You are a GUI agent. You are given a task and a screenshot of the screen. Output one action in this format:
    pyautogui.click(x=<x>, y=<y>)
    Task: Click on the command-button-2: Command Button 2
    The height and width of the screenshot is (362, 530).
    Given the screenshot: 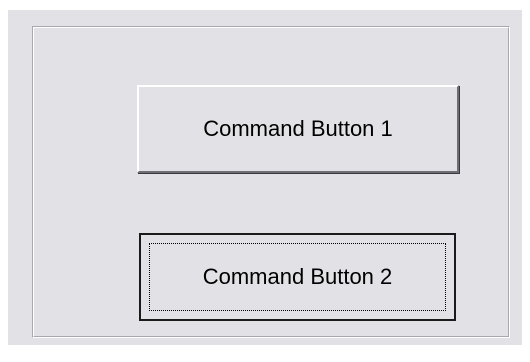 What is the action you would take?
    pyautogui.click(x=297, y=277)
    